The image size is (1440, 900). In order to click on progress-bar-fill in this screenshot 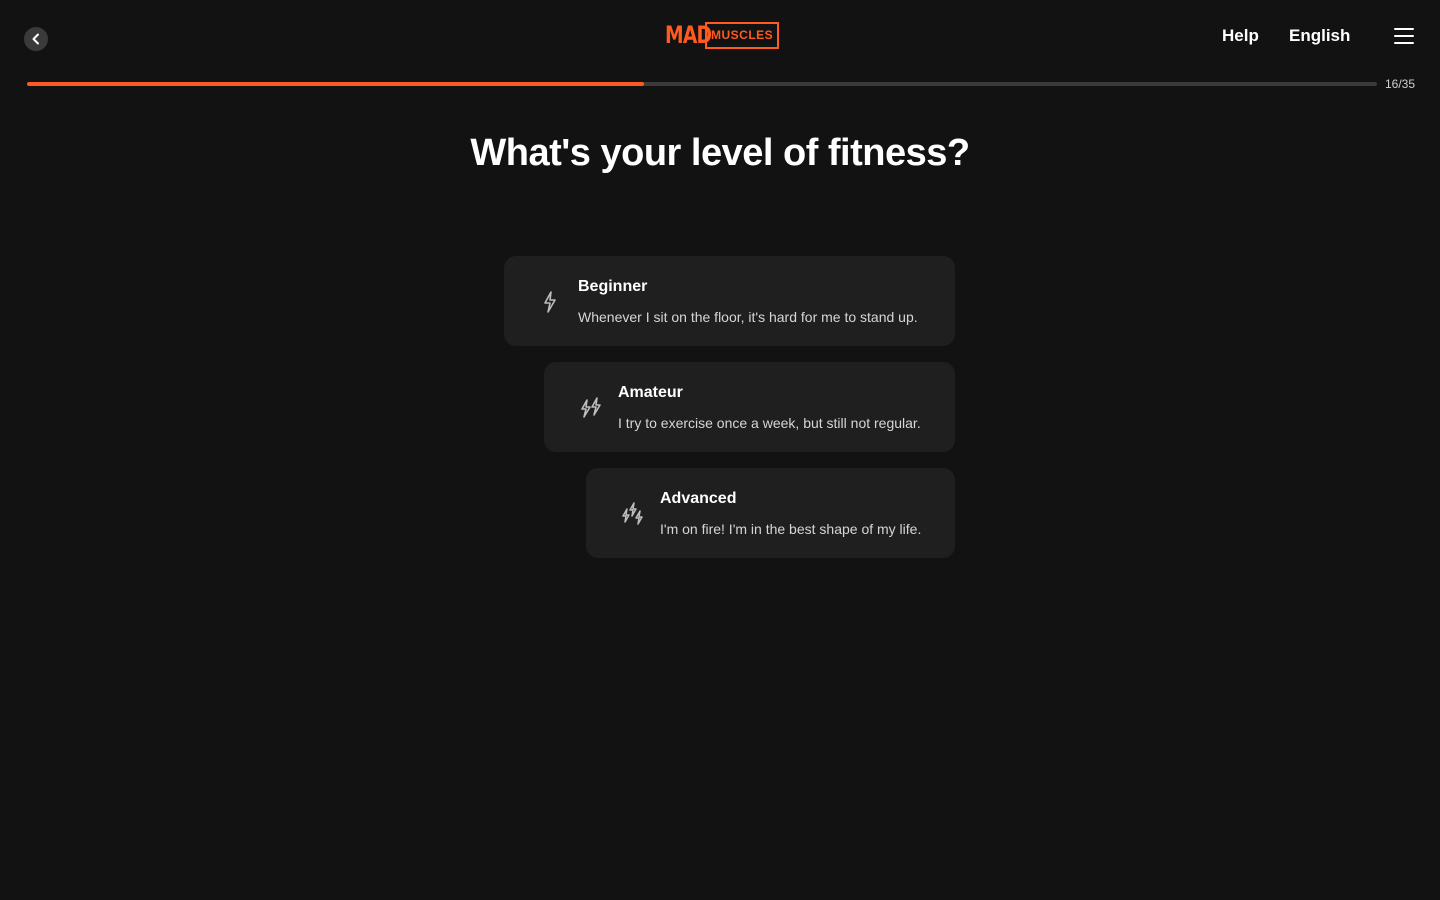, I will do `click(335, 84)`.